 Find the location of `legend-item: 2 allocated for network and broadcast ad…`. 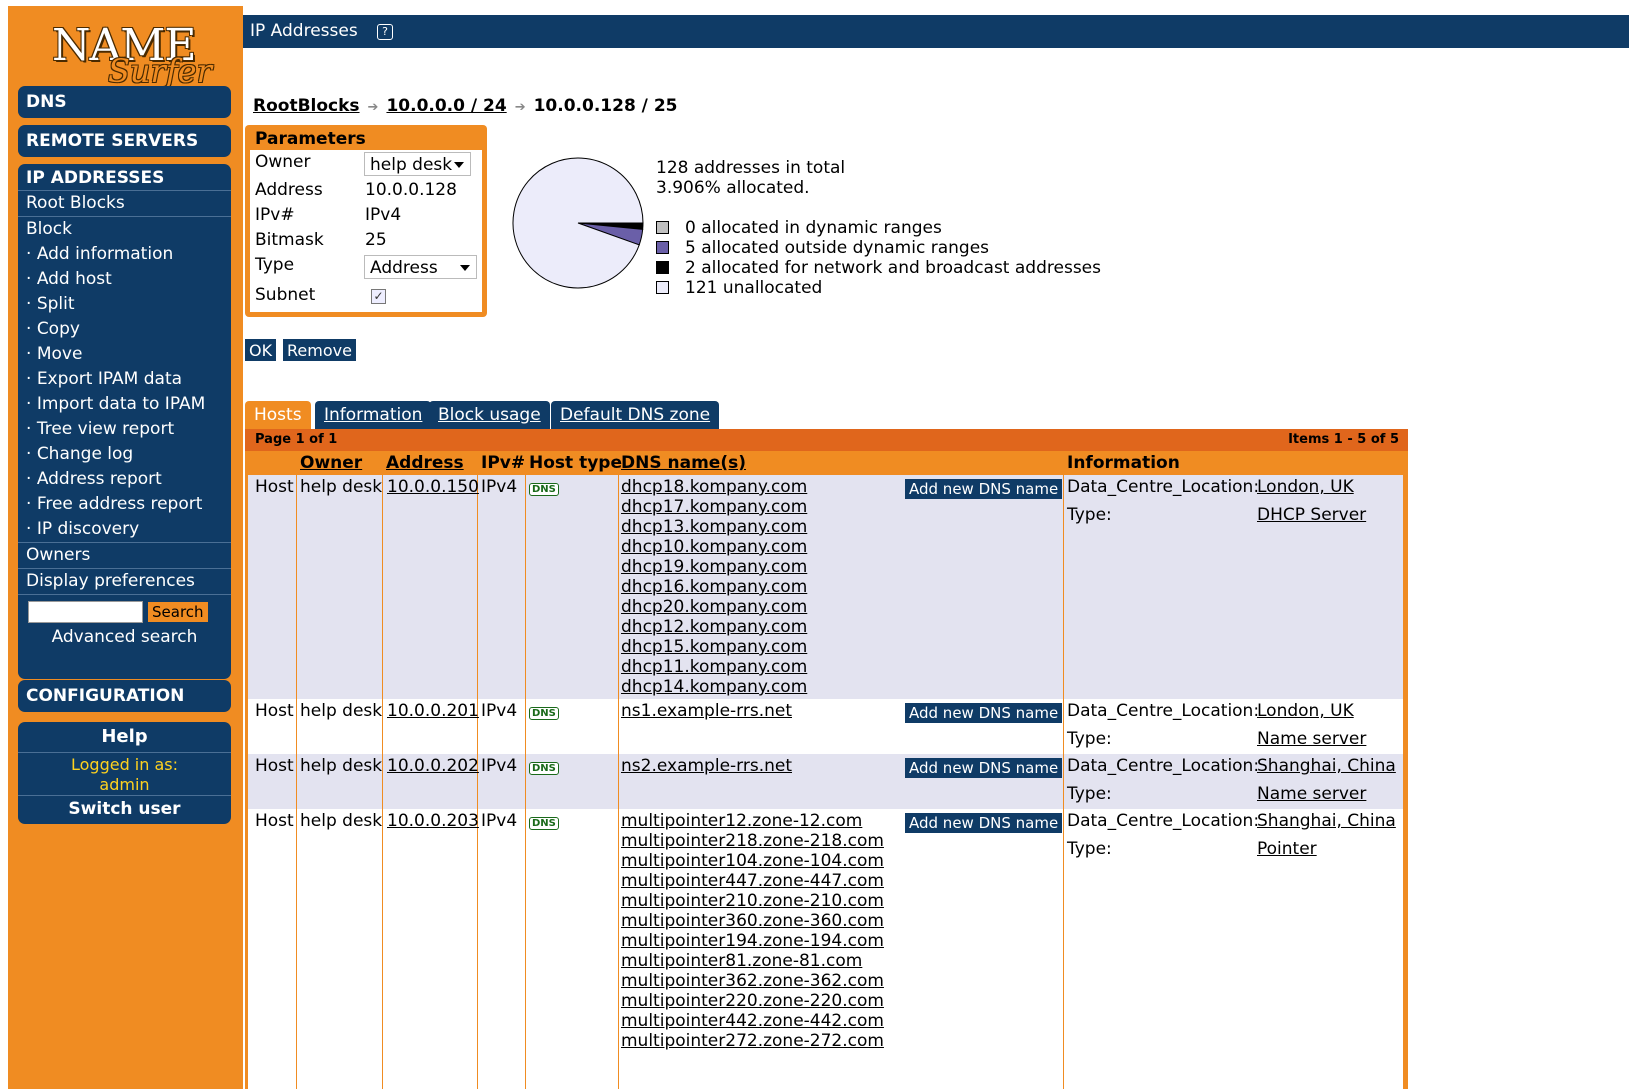

legend-item: 2 allocated for network and broadcast ad… is located at coordinates (878, 268).